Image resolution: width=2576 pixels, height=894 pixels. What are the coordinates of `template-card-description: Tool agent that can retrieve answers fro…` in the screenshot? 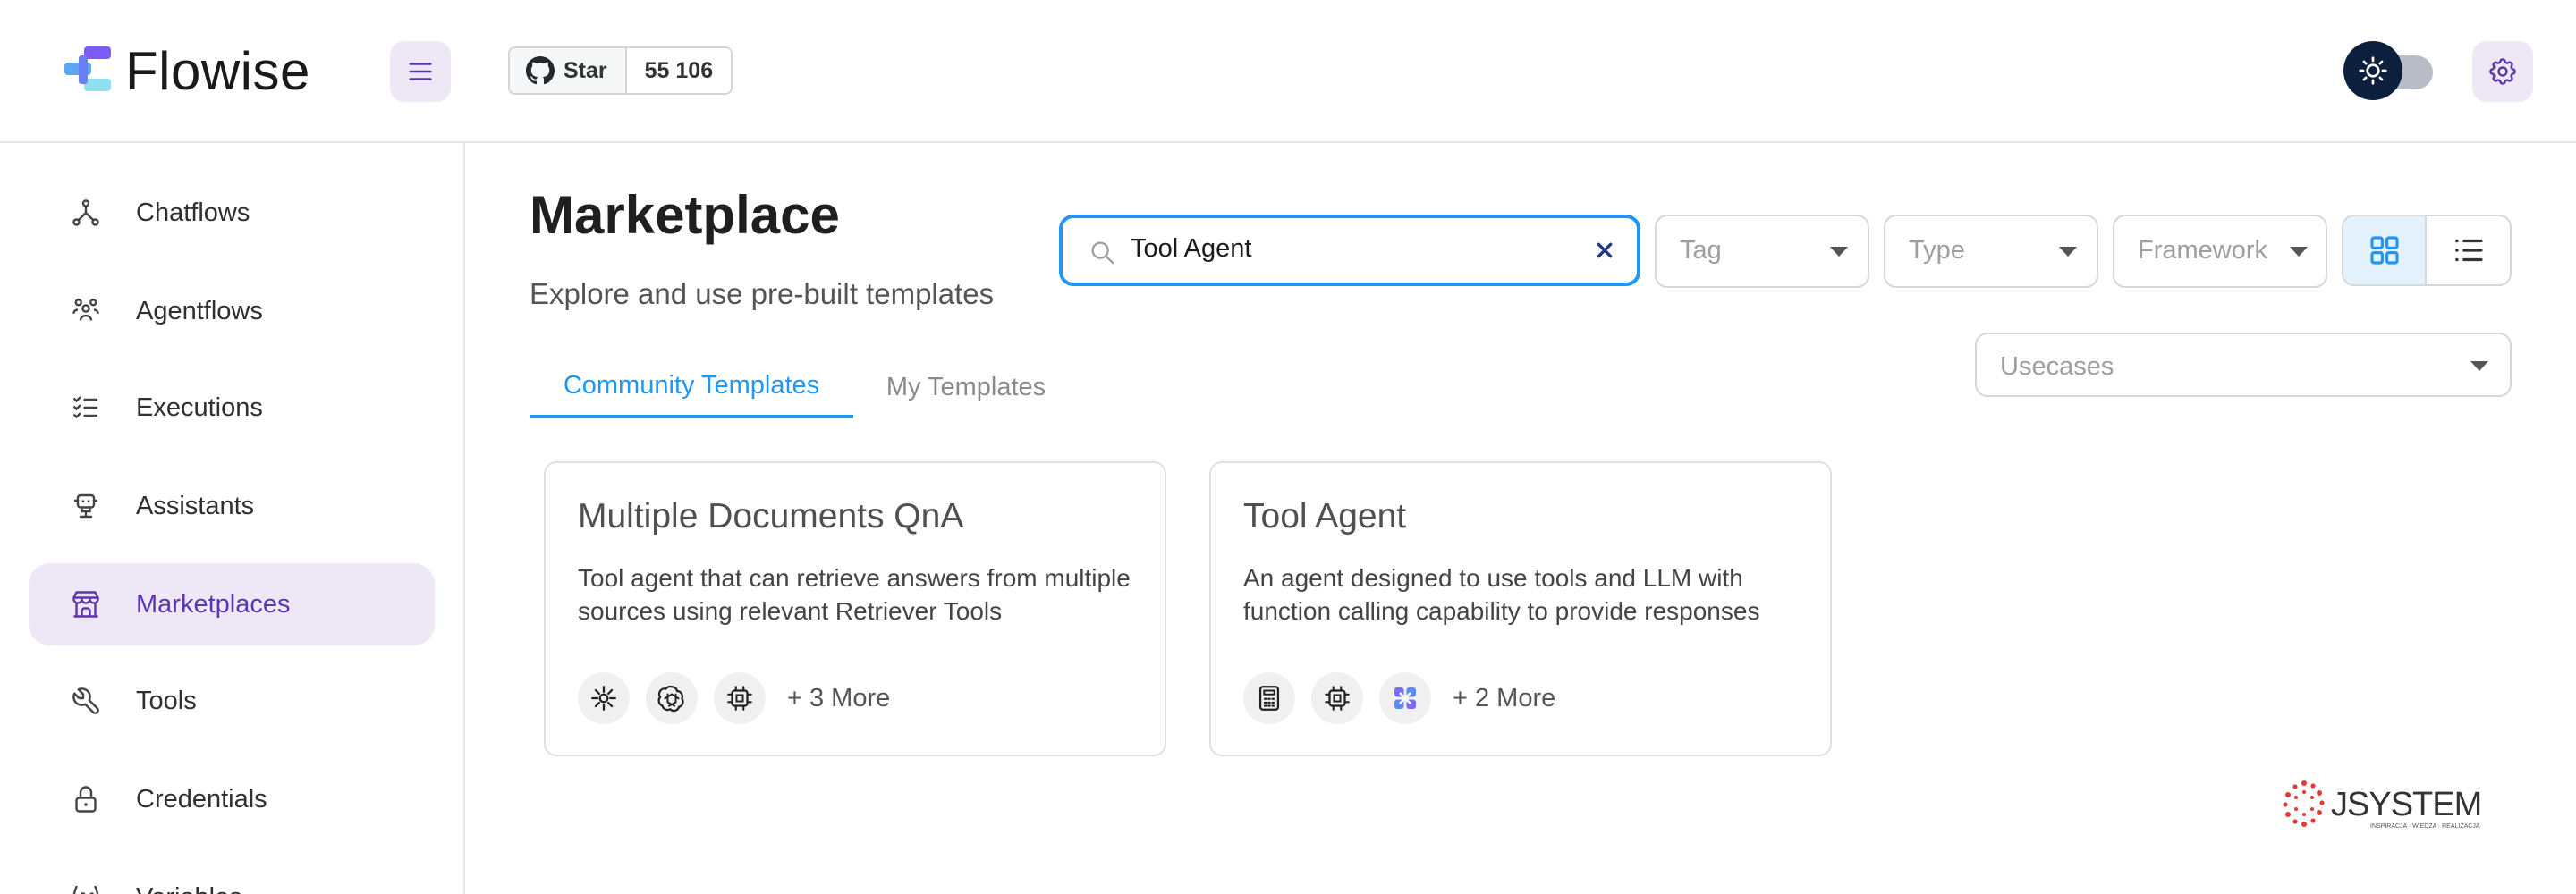 It's located at (854, 594).